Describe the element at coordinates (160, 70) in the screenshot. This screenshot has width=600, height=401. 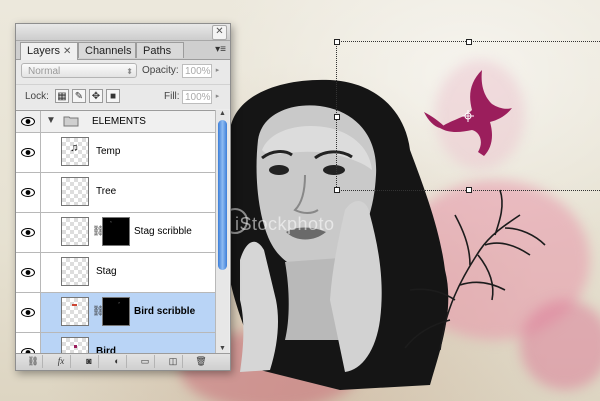
I see `opacity-label: Opacity:` at that location.